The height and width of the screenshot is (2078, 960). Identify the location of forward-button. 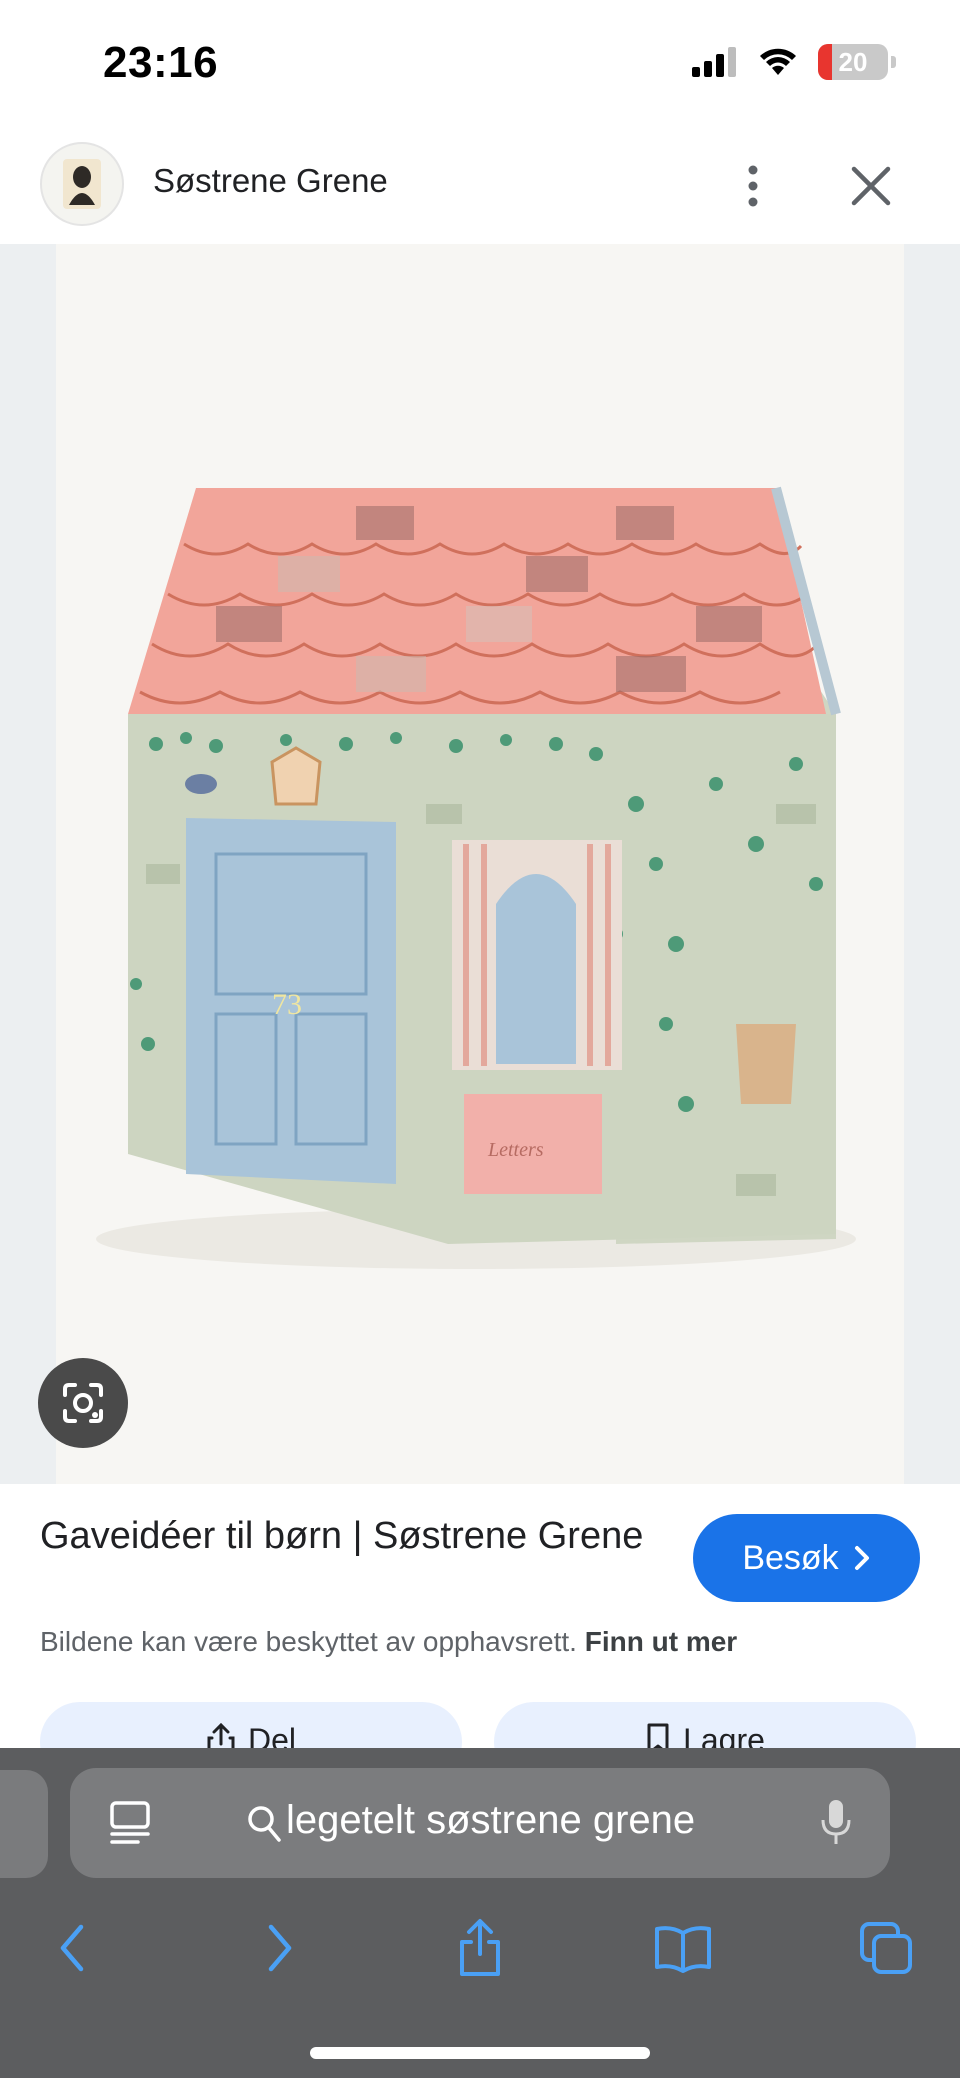
(280, 1948).